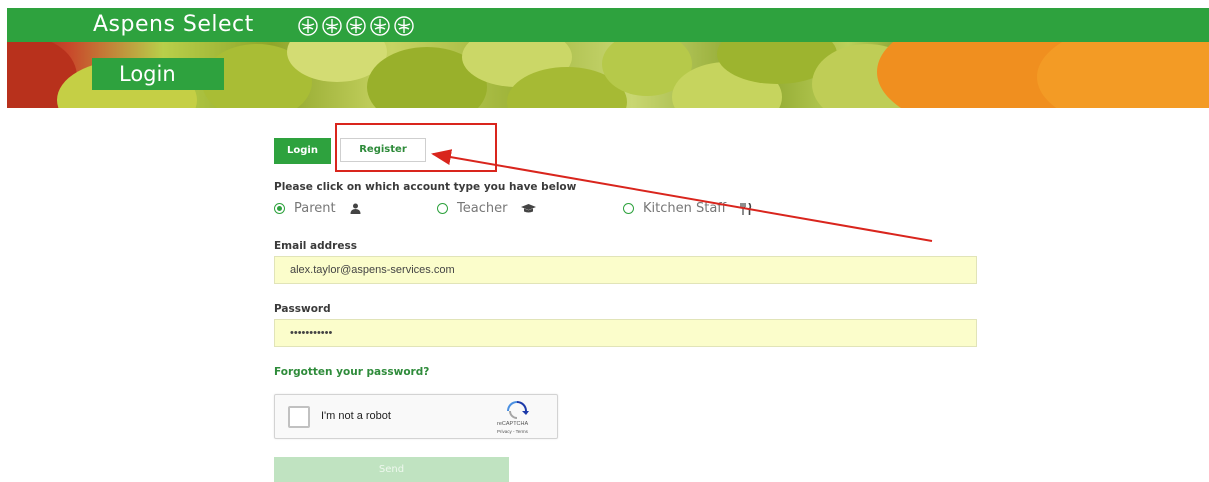 The width and height of the screenshot is (1209, 482). I want to click on recaptcha-checkbox, so click(299, 417).